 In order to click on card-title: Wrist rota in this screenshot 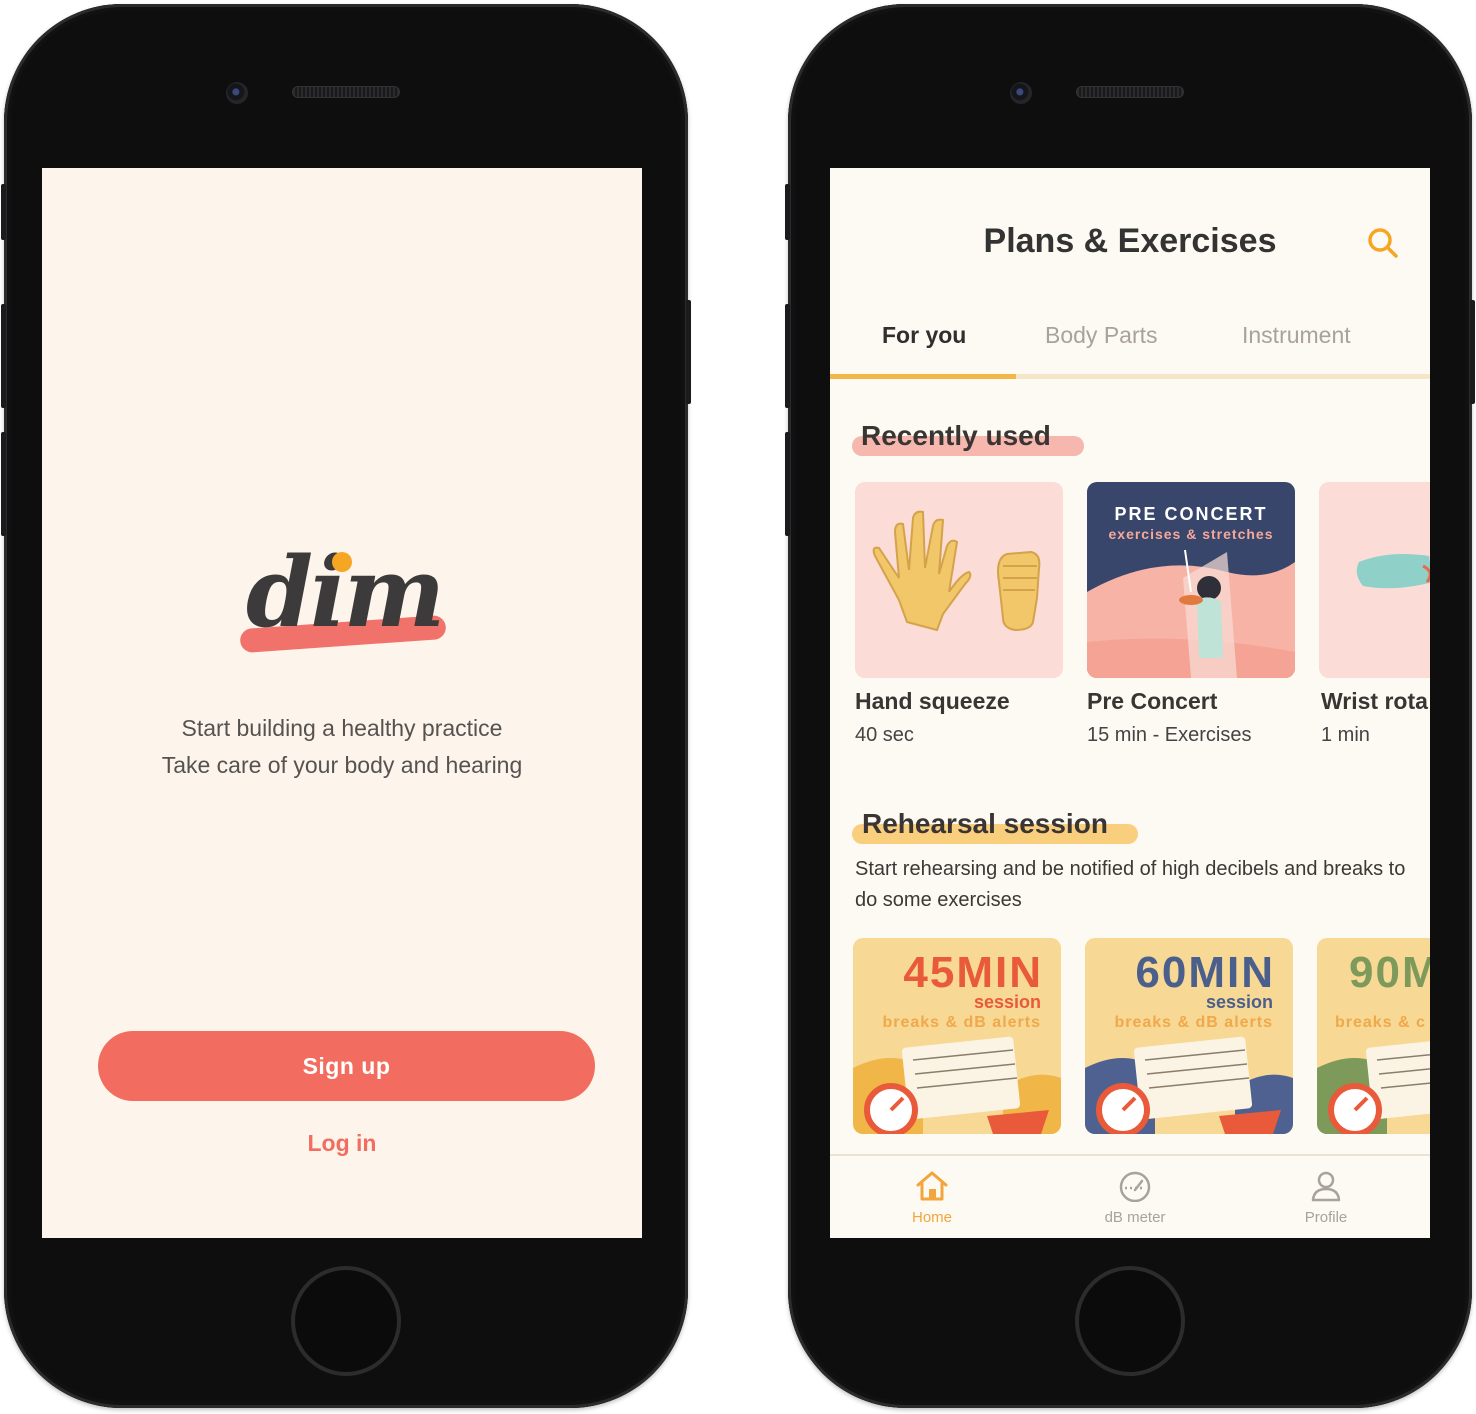, I will do `click(1374, 701)`.